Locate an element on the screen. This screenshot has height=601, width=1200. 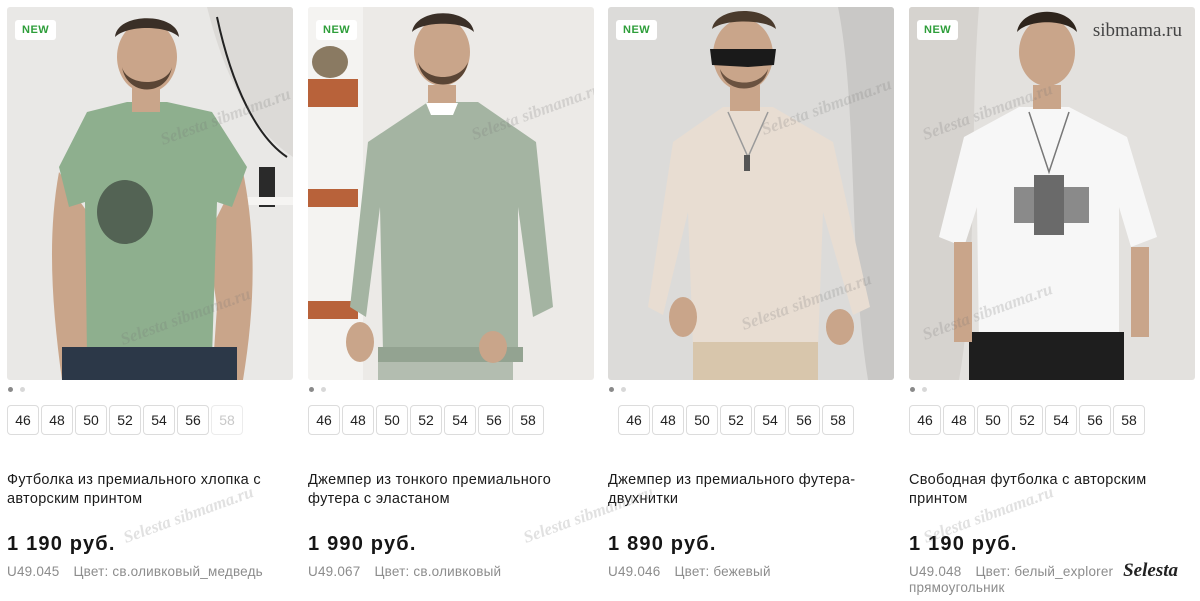
product-price: 1 890 руб. is located at coordinates (662, 544).